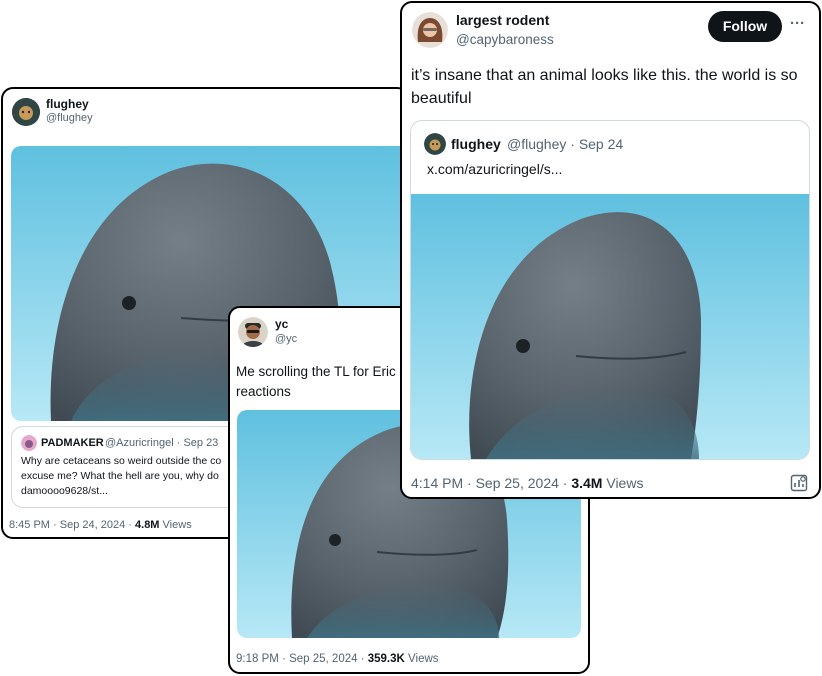  What do you see at coordinates (139, 443) in the screenshot?
I see `quote-author-handle: @Azuricringel` at bounding box center [139, 443].